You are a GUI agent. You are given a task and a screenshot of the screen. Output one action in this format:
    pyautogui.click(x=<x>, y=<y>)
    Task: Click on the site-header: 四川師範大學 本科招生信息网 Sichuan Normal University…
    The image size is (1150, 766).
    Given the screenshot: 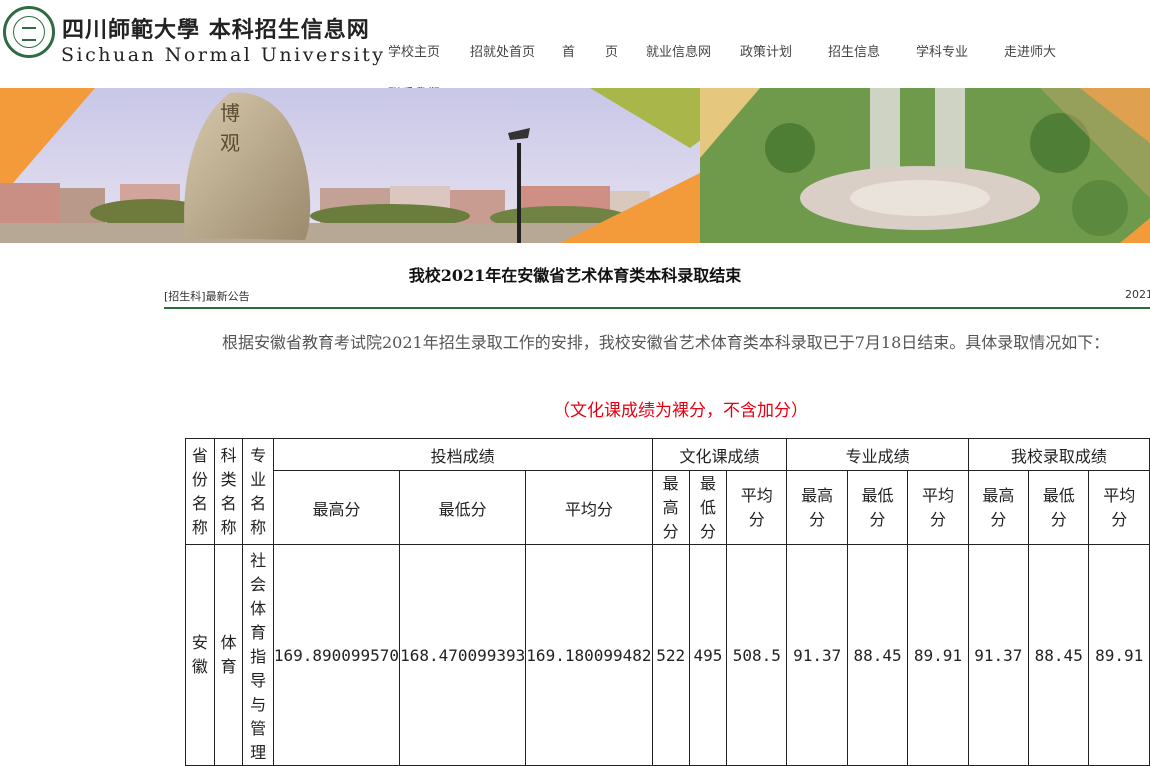 What is the action you would take?
    pyautogui.click(x=575, y=51)
    